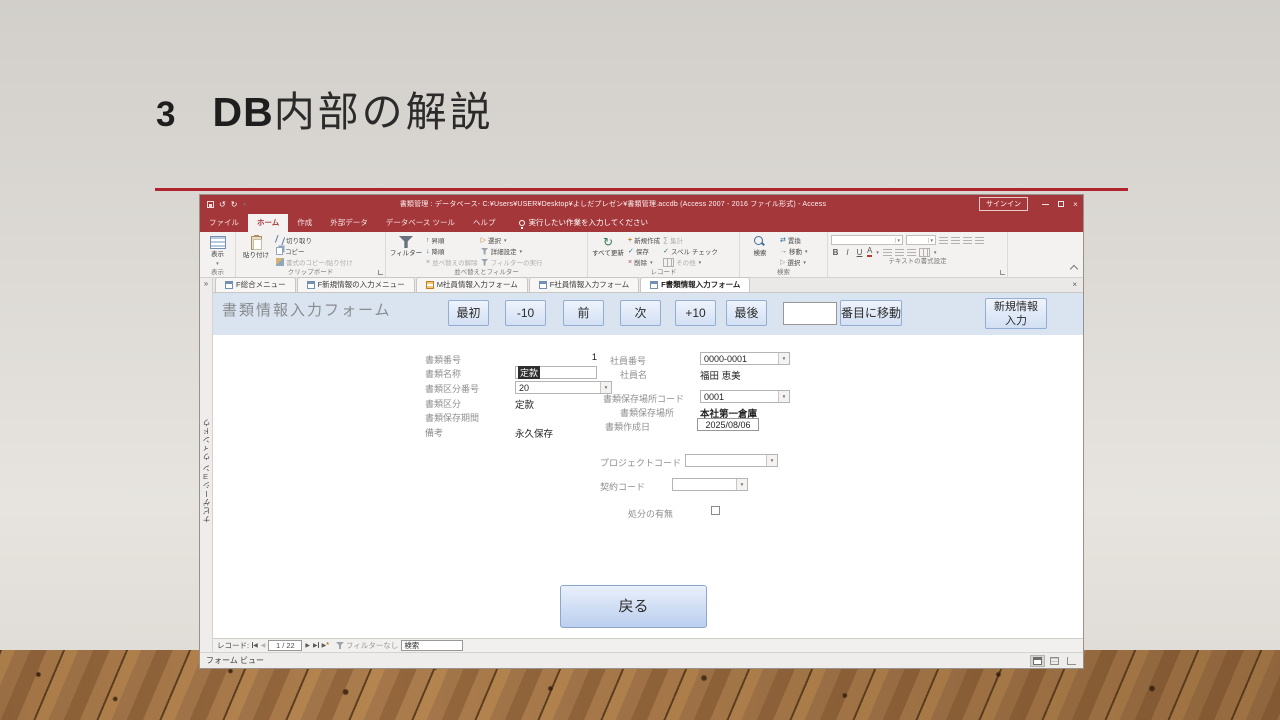  Describe the element at coordinates (695, 313) in the screenshot. I see `plus-10-button: +10` at that location.